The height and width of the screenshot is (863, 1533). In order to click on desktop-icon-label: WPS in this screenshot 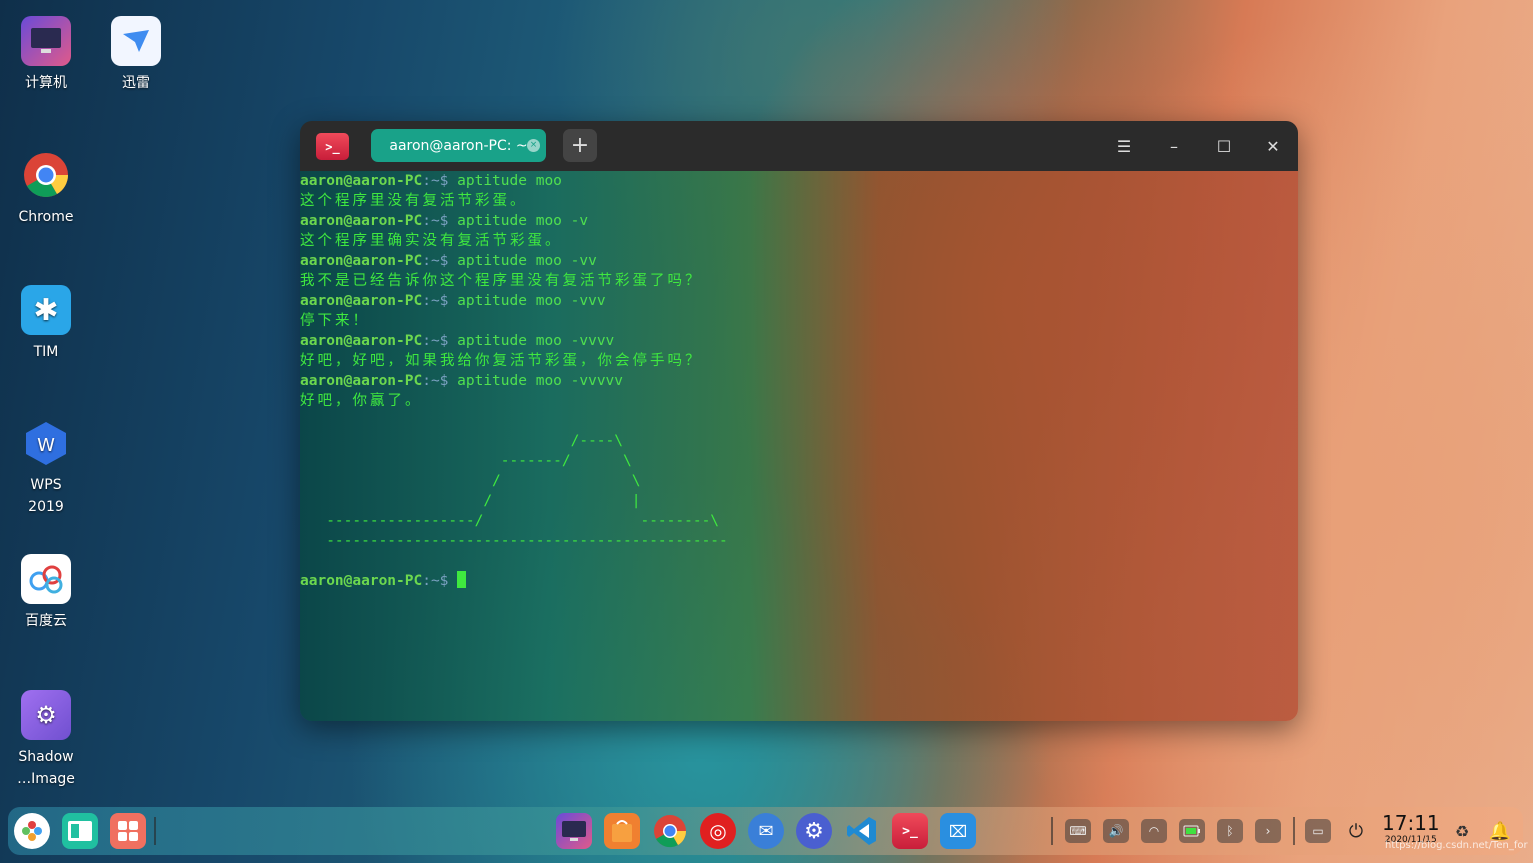, I will do `click(46, 485)`.